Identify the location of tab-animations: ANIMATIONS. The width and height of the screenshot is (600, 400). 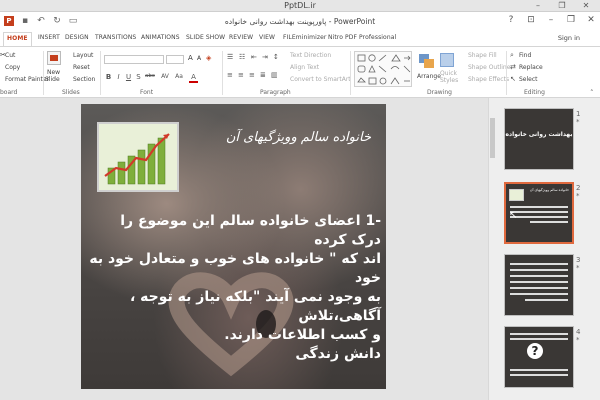
(160, 37).